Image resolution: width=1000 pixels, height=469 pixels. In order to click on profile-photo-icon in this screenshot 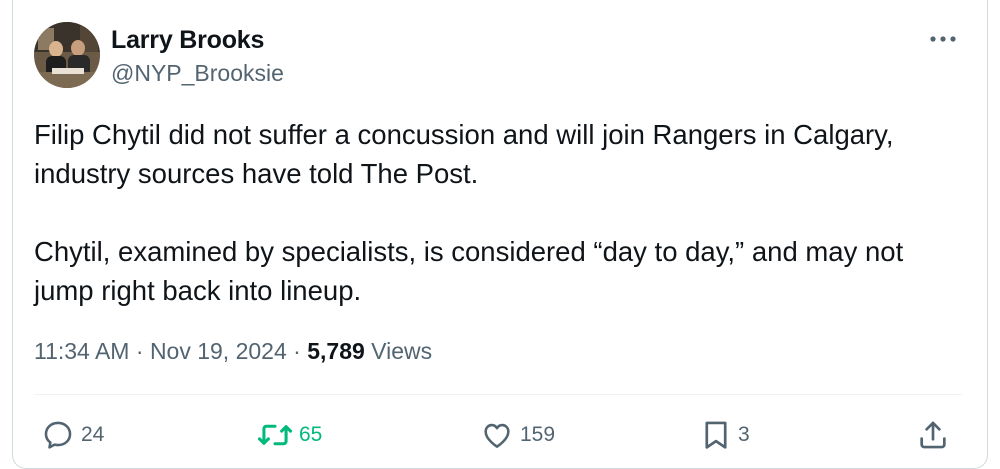, I will do `click(67, 55)`.